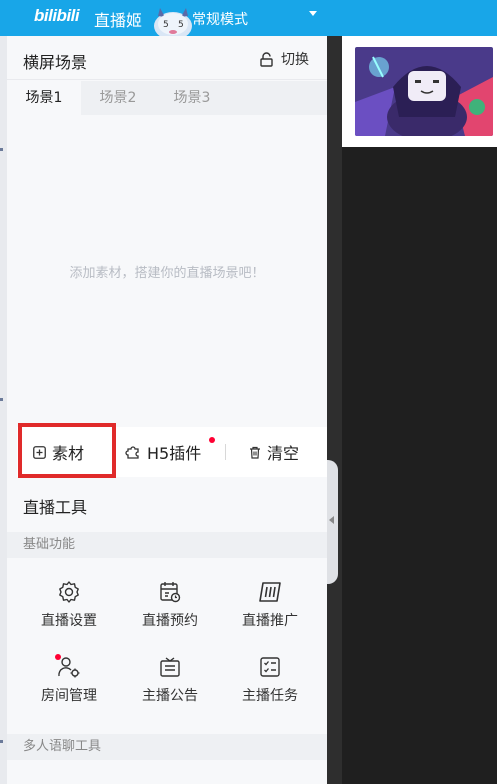 This screenshot has width=497, height=784. What do you see at coordinates (167, 747) in the screenshot?
I see `section-multi-voice-tools: 多人语聊工具` at bounding box center [167, 747].